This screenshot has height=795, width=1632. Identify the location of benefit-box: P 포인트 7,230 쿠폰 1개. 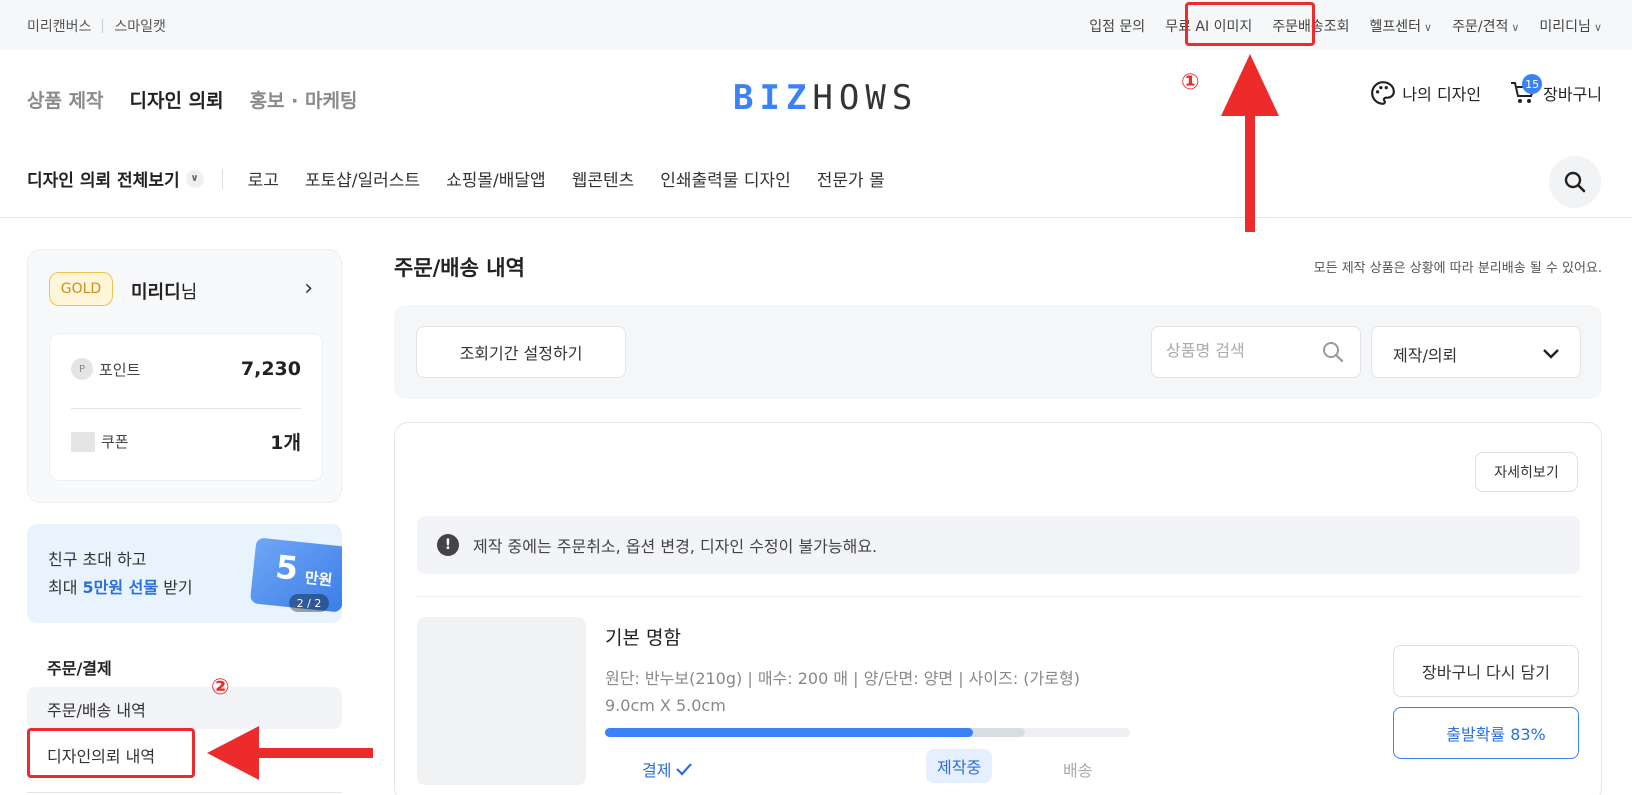
(186, 407).